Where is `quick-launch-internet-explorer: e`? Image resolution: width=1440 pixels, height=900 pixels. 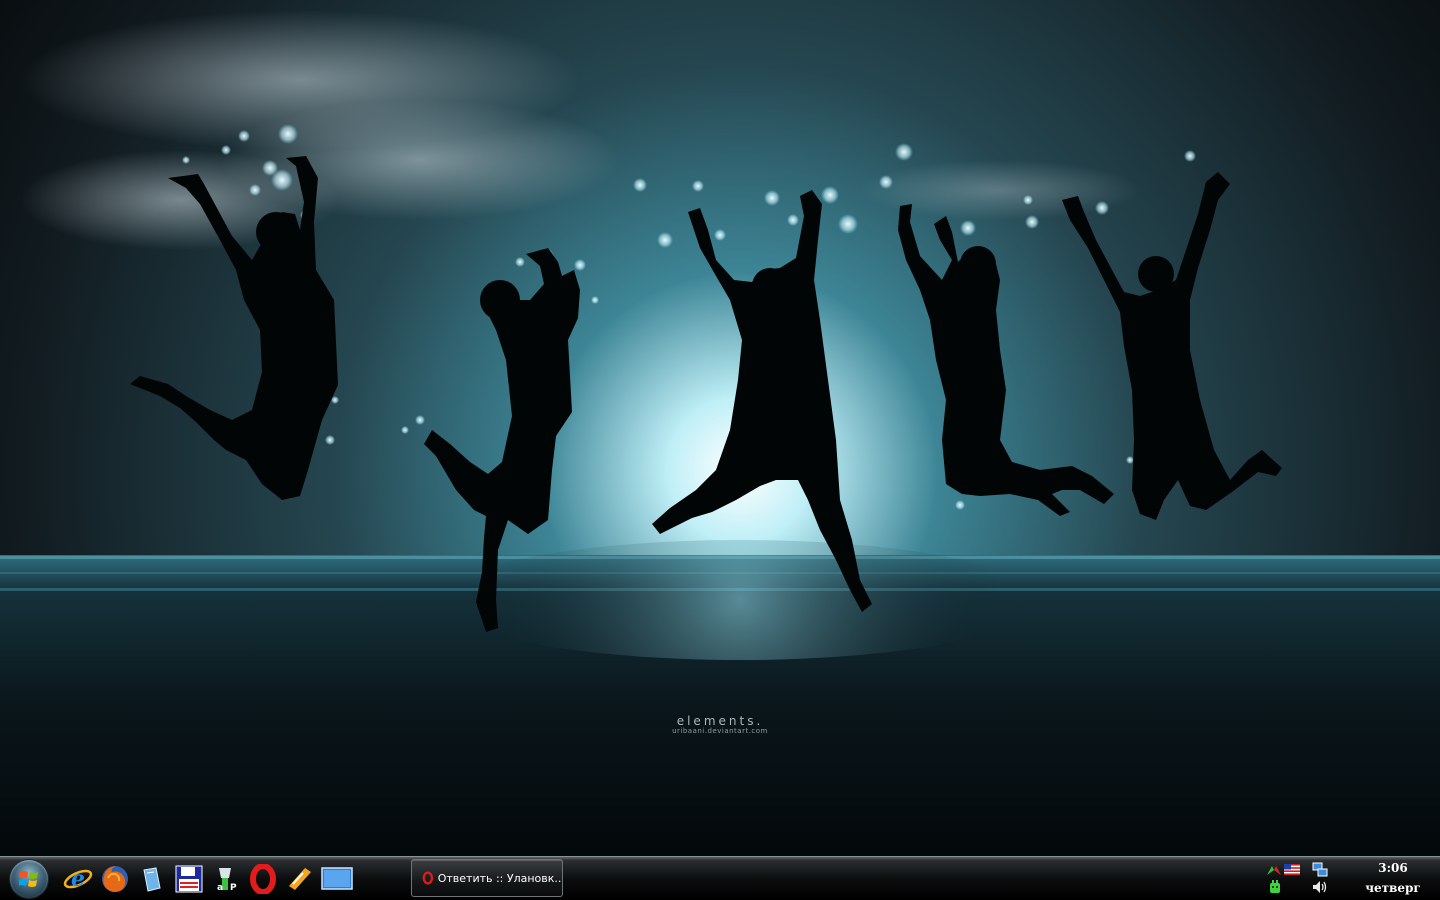 quick-launch-internet-explorer: e is located at coordinates (78, 879).